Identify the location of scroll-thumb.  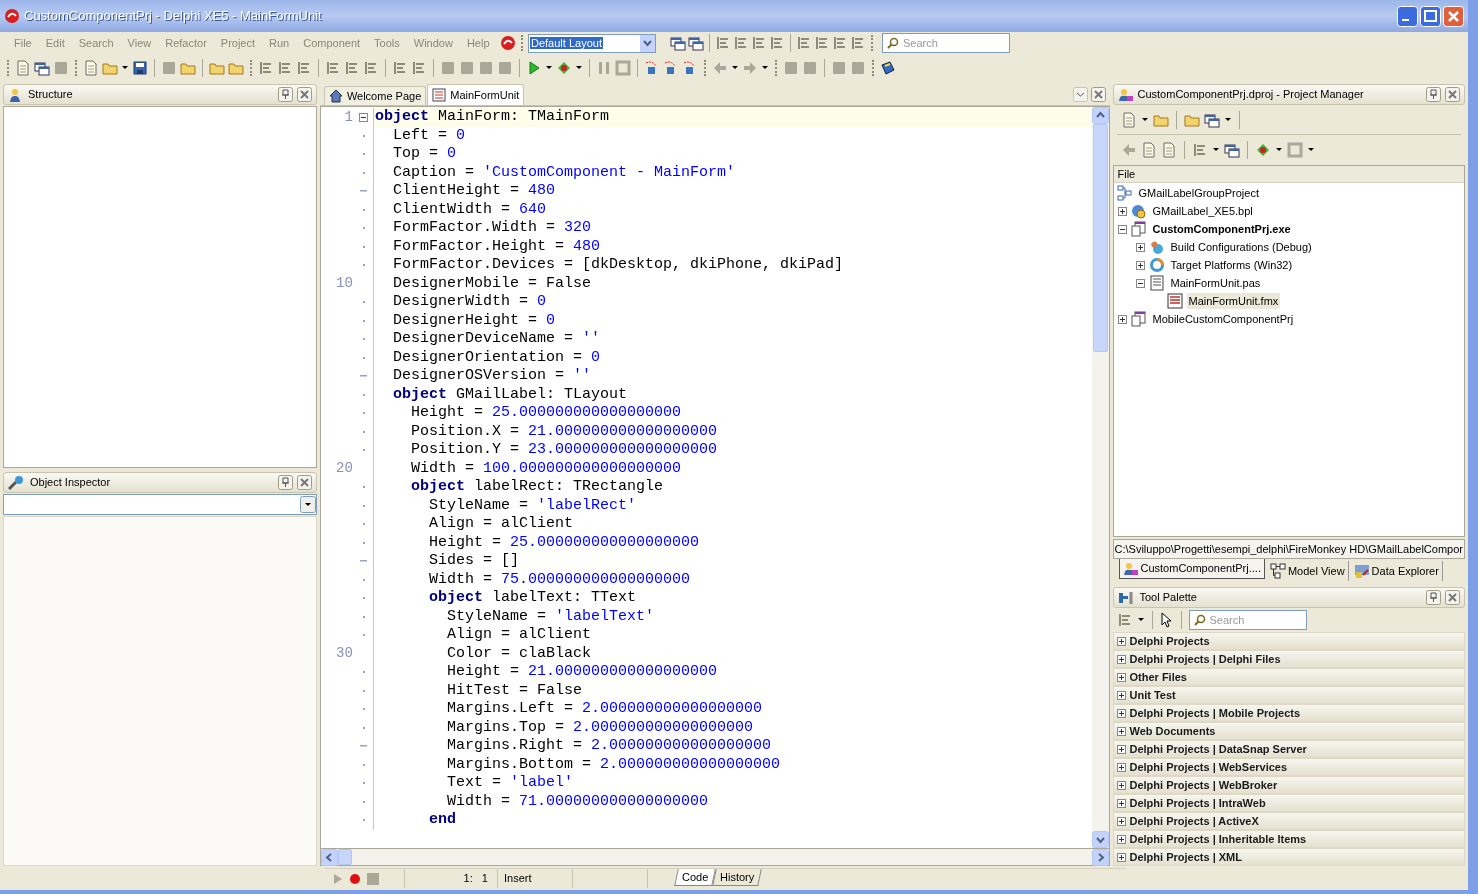
(1100, 238).